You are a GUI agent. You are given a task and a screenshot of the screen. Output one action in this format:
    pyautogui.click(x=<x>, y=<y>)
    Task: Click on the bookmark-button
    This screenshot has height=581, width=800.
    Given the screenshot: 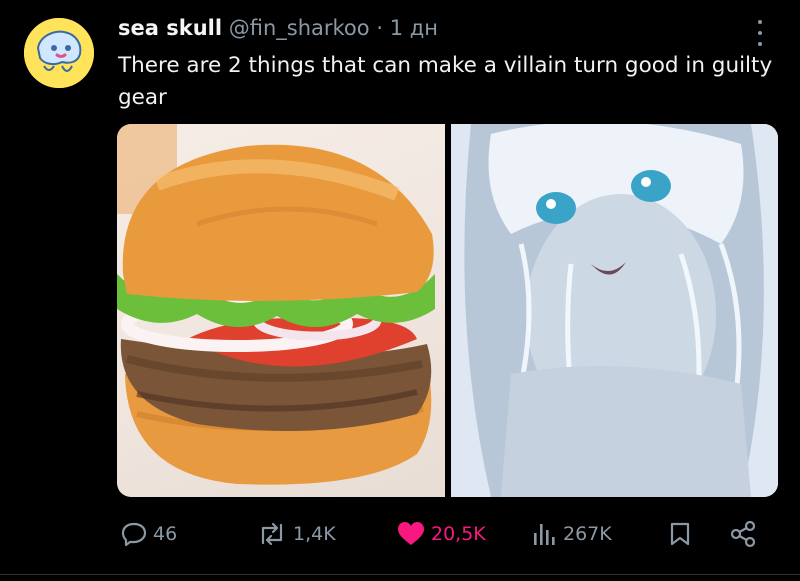 What is the action you would take?
    pyautogui.click(x=680, y=534)
    